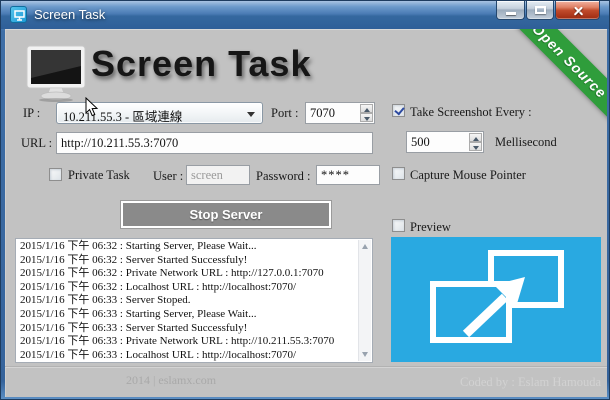 The image size is (610, 400). I want to click on take-screenshot-checkbox, so click(398, 110).